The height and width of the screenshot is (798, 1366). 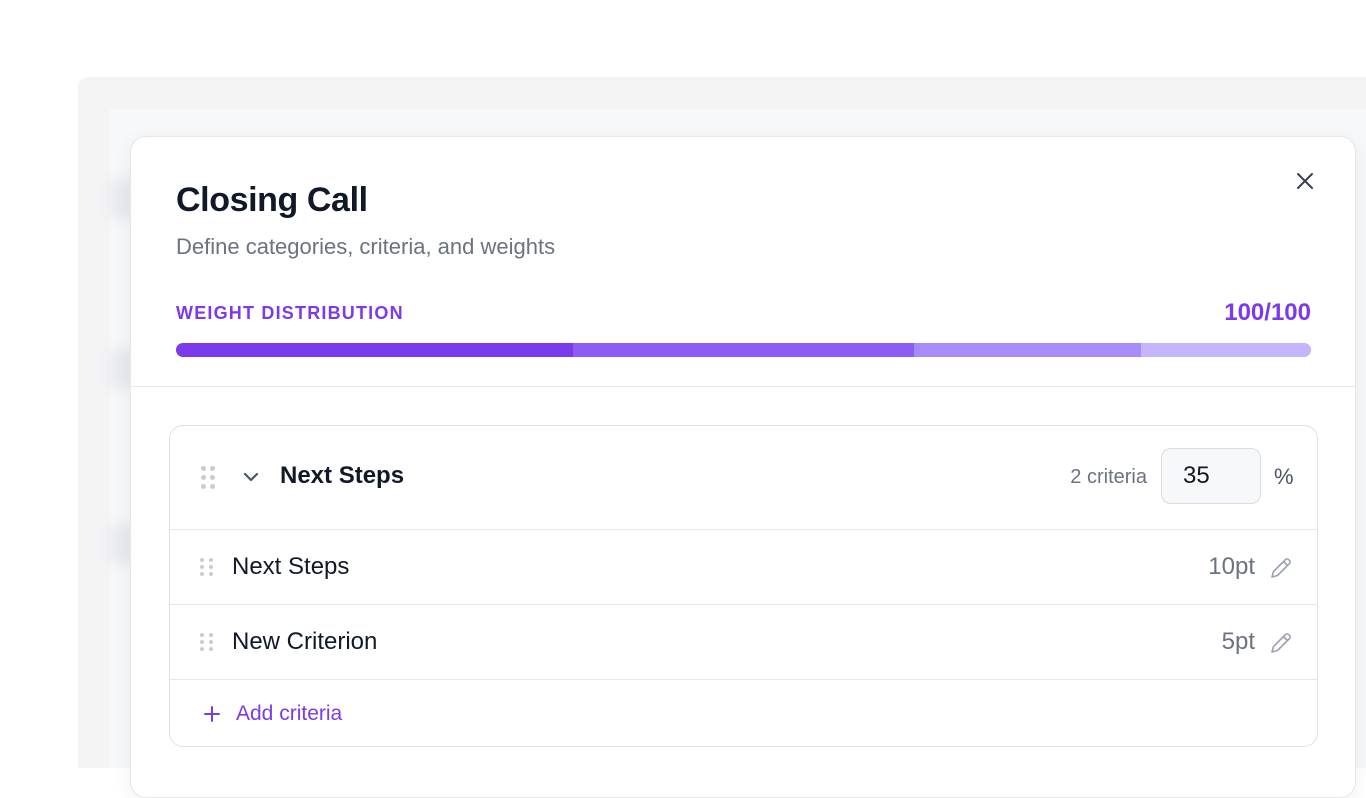 I want to click on close-button, so click(x=1305, y=181).